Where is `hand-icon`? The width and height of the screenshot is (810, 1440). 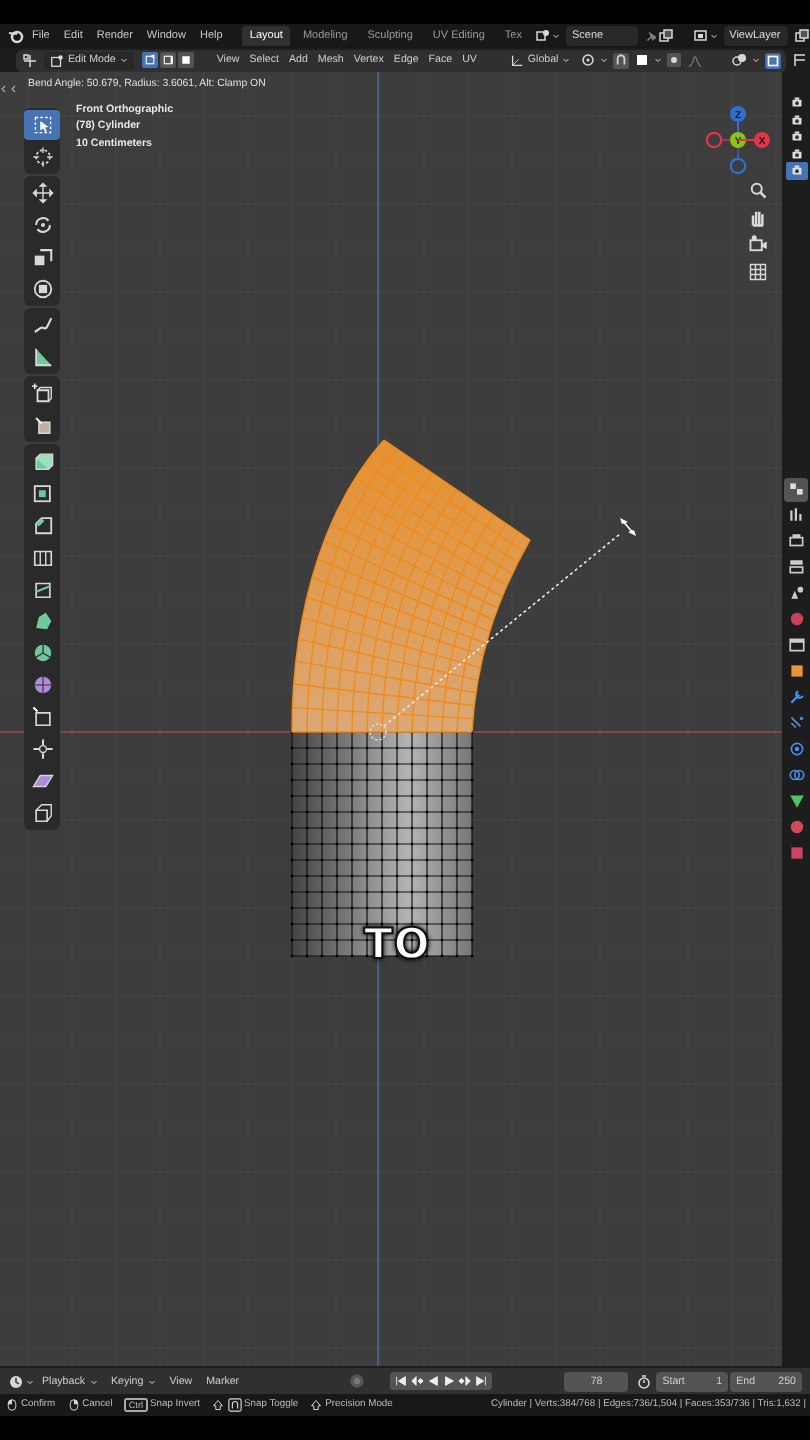 hand-icon is located at coordinates (758, 217).